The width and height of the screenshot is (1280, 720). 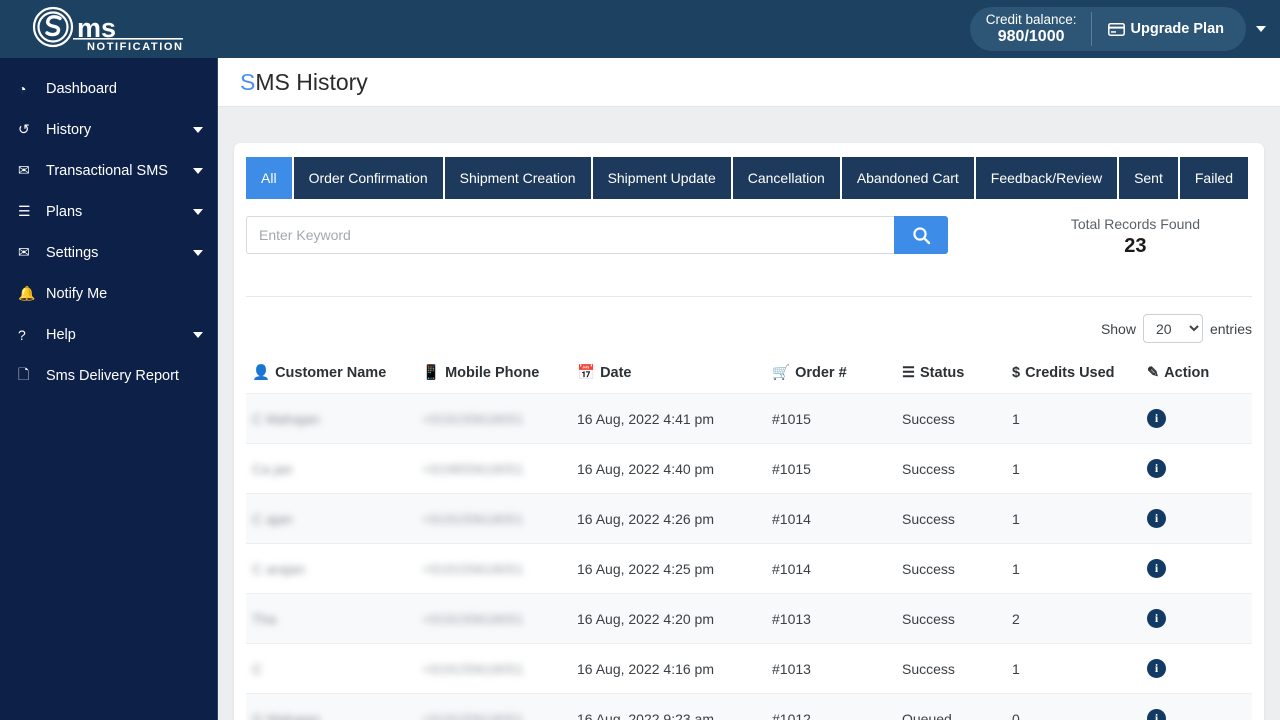 What do you see at coordinates (257, 668) in the screenshot?
I see `cell-customer-name-value: C` at bounding box center [257, 668].